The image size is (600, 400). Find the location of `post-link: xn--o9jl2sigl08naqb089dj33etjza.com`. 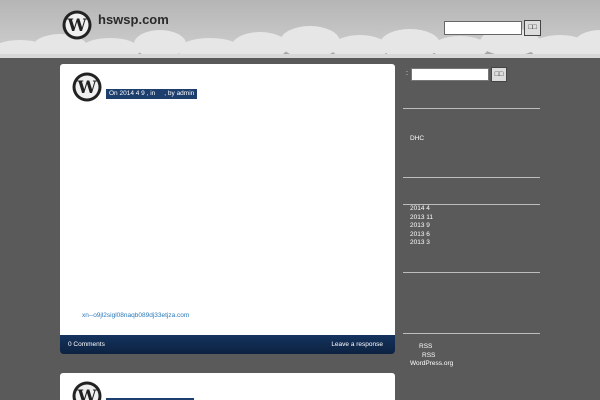

post-link: xn--o9jl2sigl08naqb089dj33etjza.com is located at coordinates (135, 315).